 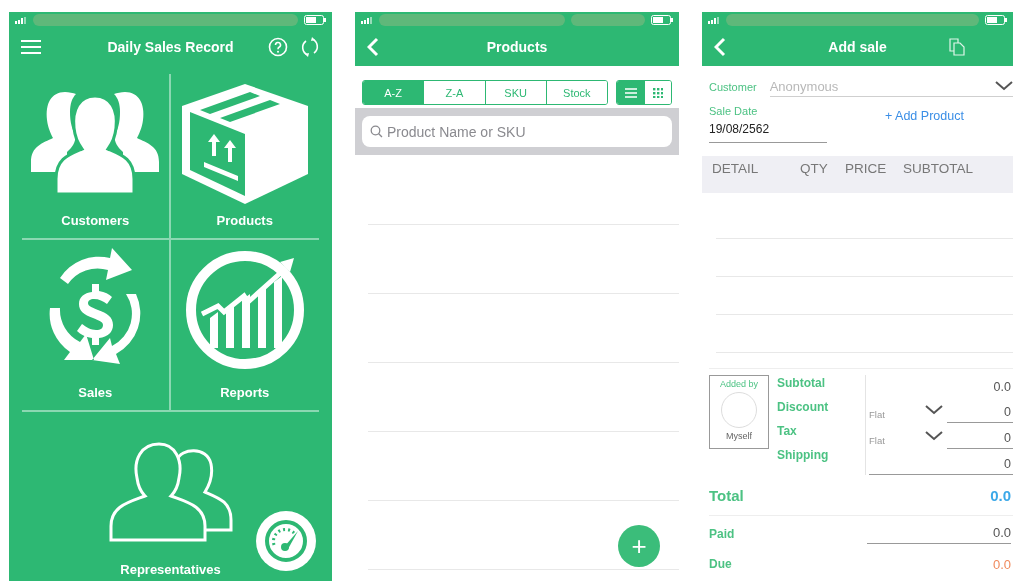 What do you see at coordinates (517, 47) in the screenshot?
I see `screen-title: Products` at bounding box center [517, 47].